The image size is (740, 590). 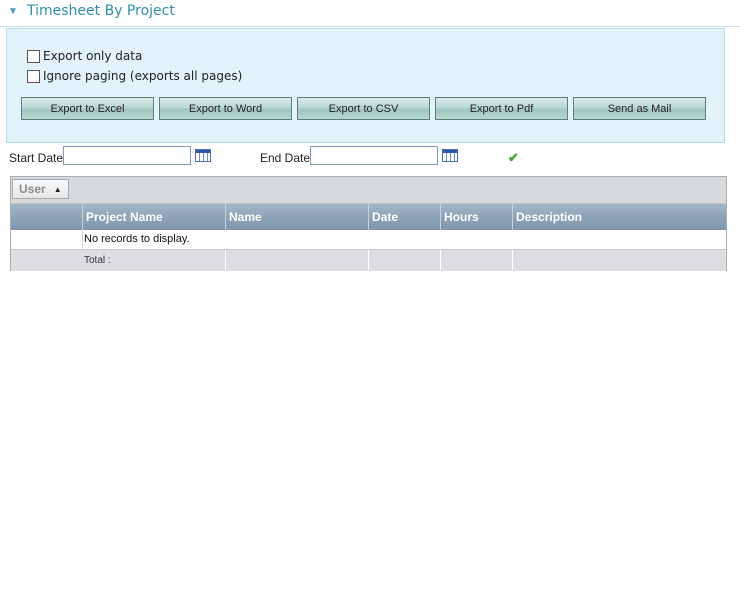 I want to click on empty-row: No records to display., so click(x=368, y=240).